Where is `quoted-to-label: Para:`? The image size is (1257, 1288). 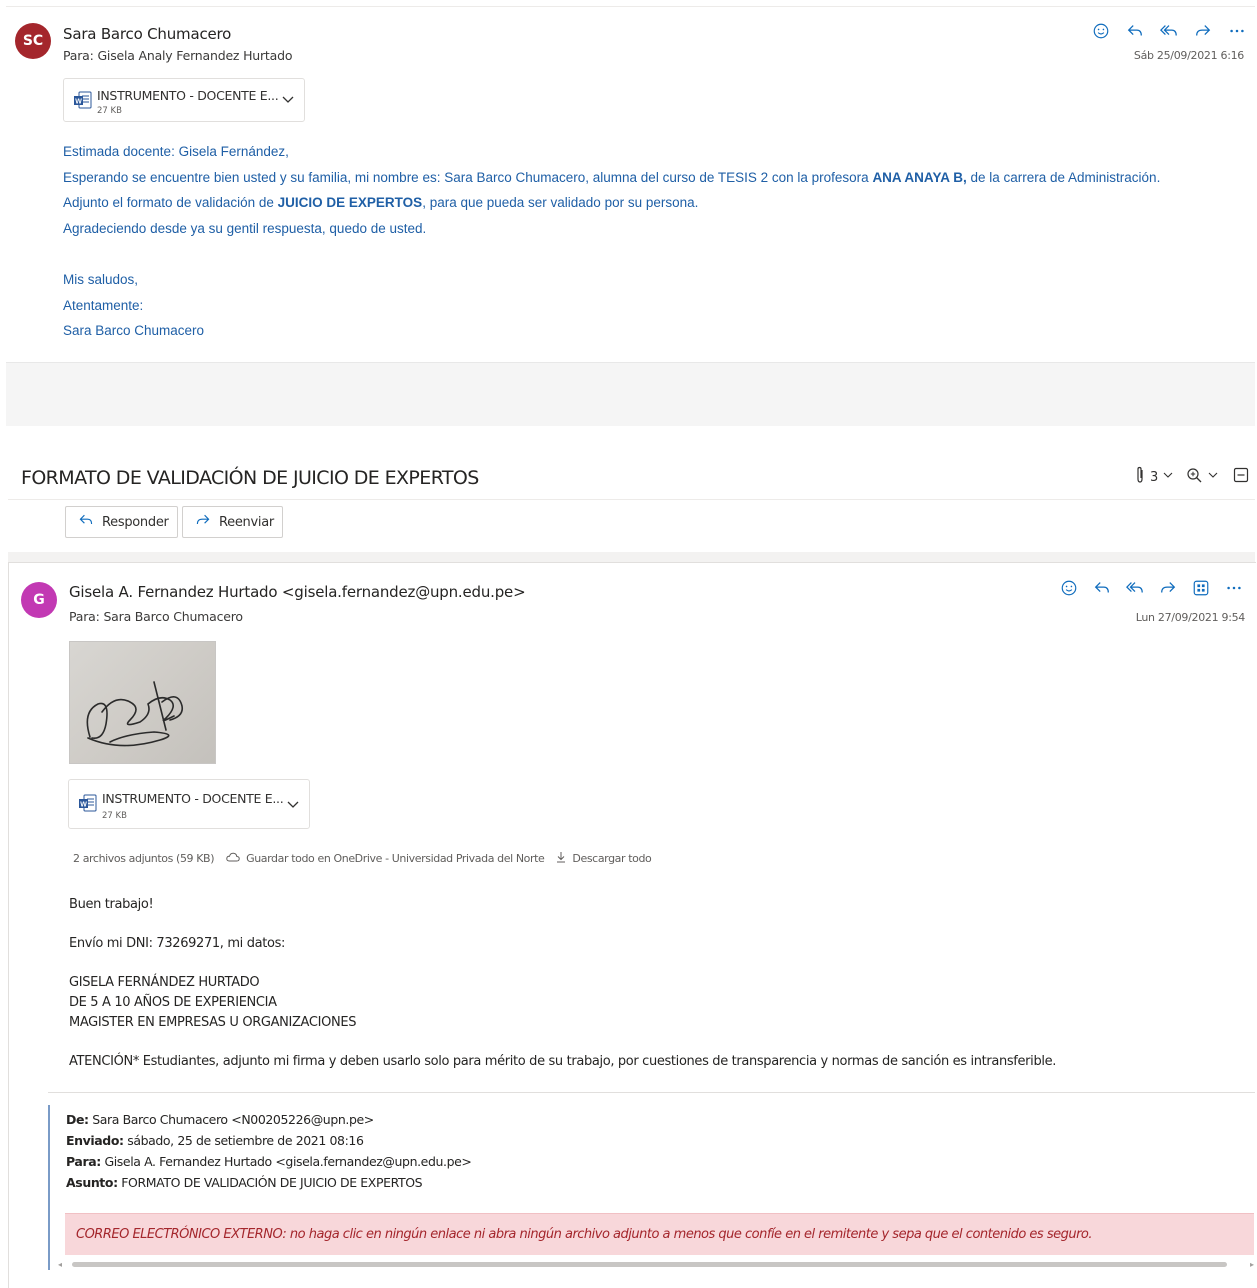
quoted-to-label: Para: is located at coordinates (83, 1161).